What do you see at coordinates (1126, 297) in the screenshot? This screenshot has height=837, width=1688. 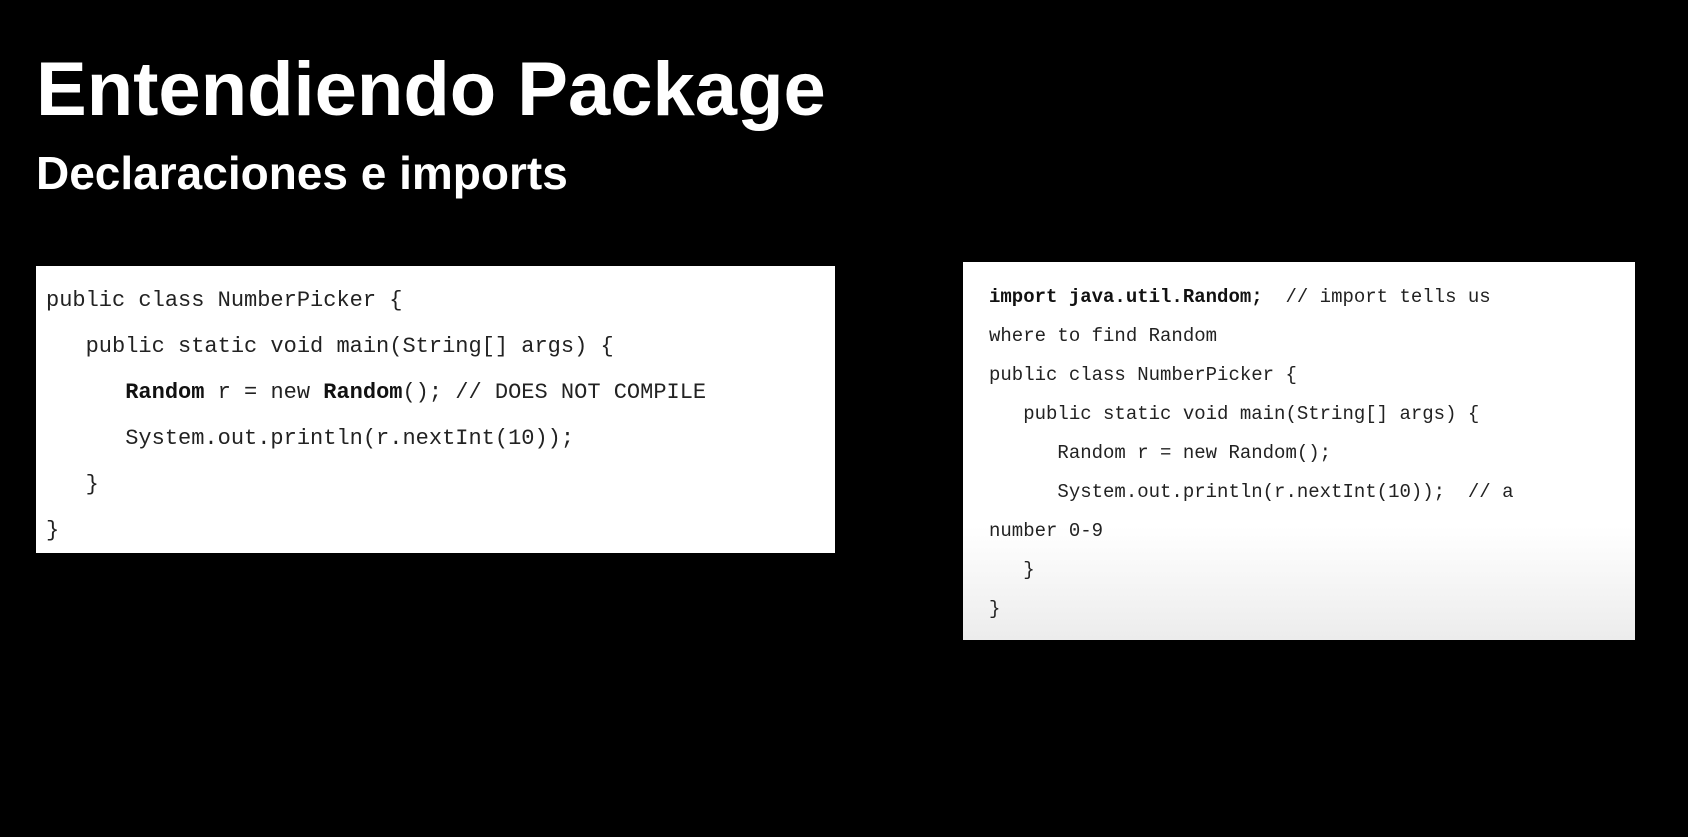 I see `bold-import-statement: import java.util.Random;` at bounding box center [1126, 297].